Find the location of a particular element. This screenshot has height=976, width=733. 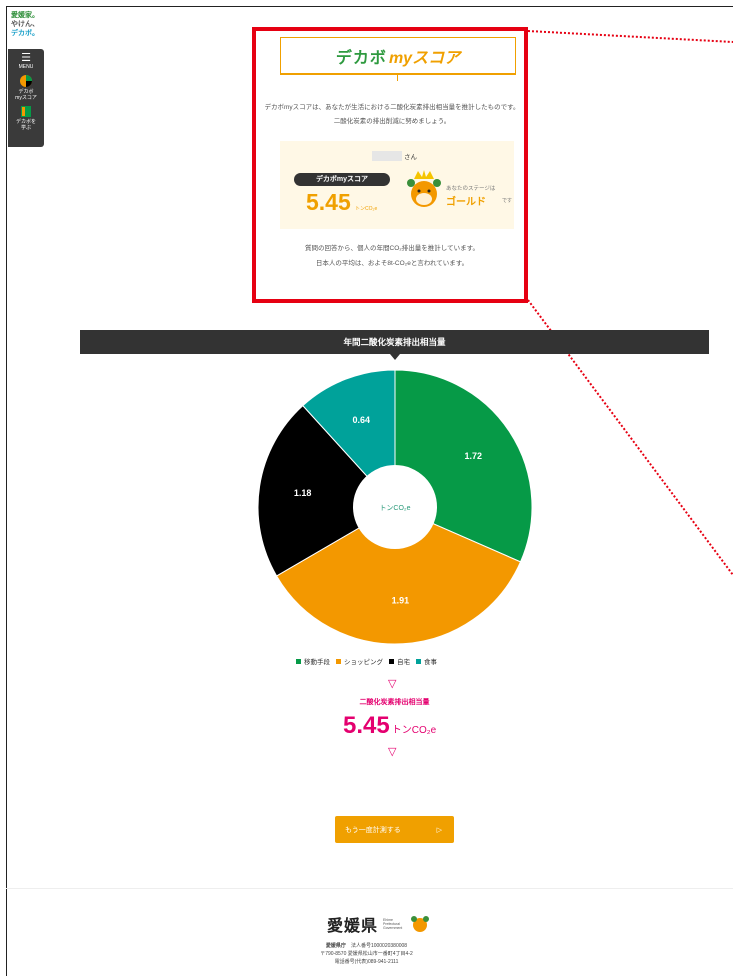

legend-item-1: 移動手段 is located at coordinates (313, 661).